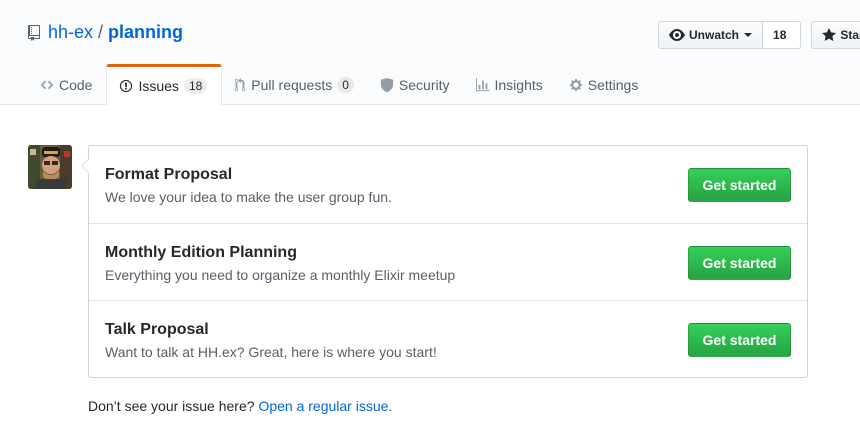  What do you see at coordinates (126, 86) in the screenshot?
I see `issue-opened-icon` at bounding box center [126, 86].